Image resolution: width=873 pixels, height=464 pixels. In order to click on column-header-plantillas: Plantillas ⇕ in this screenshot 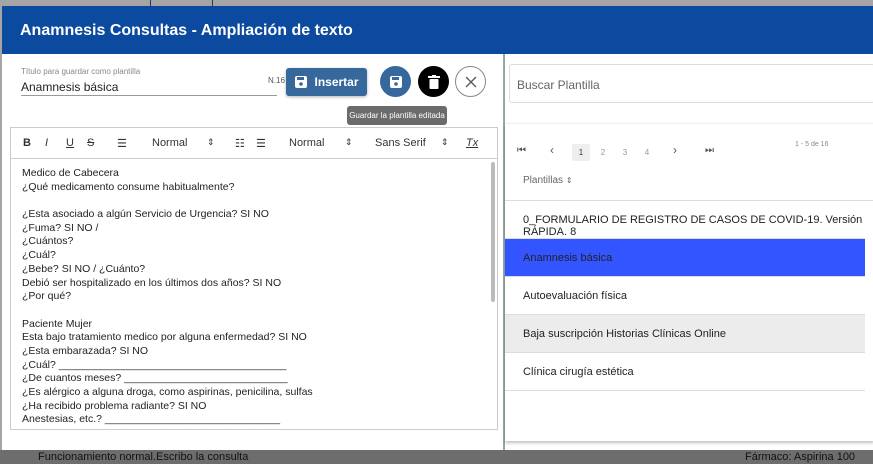, I will do `click(548, 180)`.